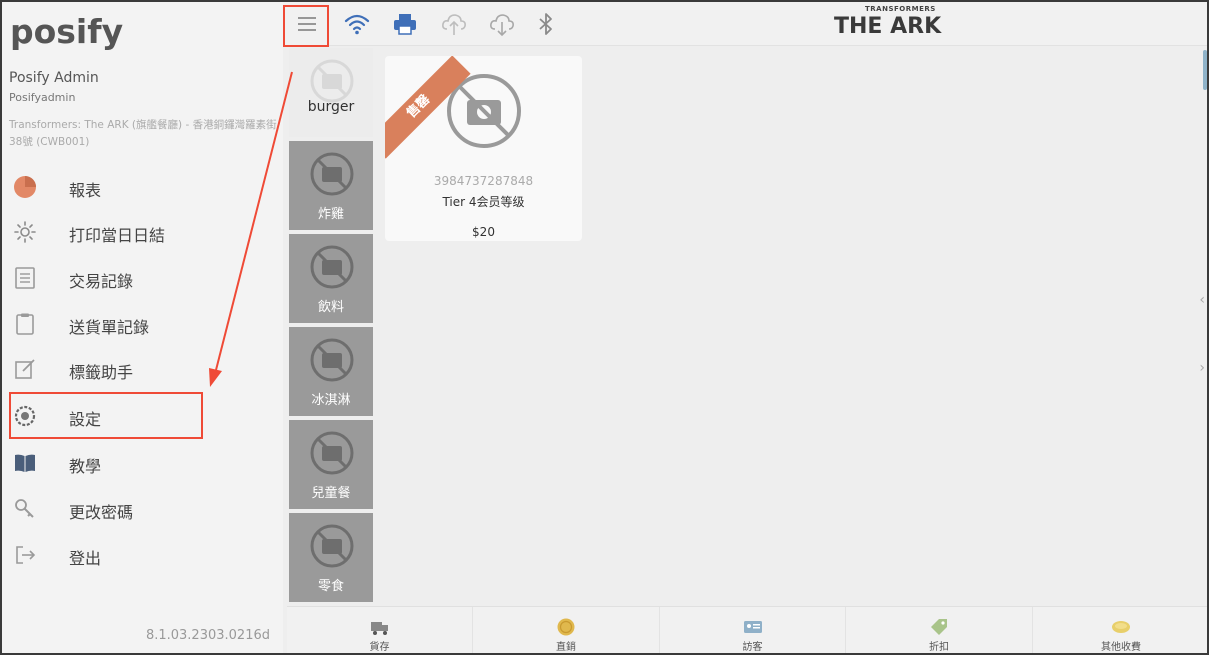 The height and width of the screenshot is (655, 1209). I want to click on wifi-icon, so click(357, 24).